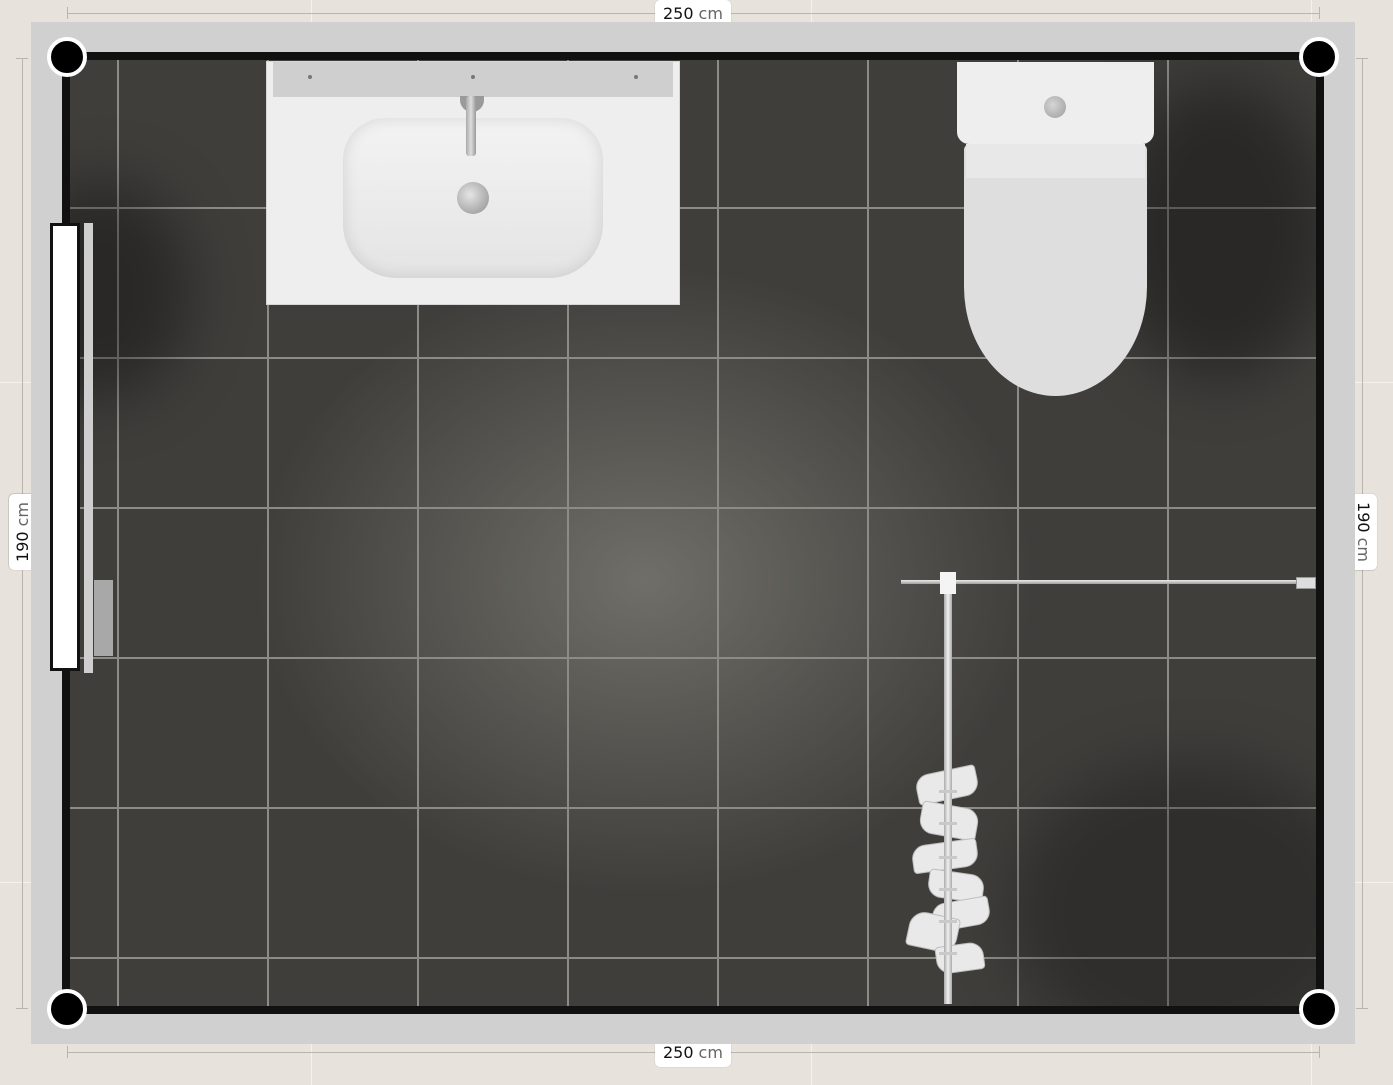 This screenshot has width=1393, height=1085. Describe the element at coordinates (1362, 1008) in the screenshot. I see `right-dimension-tick-bottom` at that location.